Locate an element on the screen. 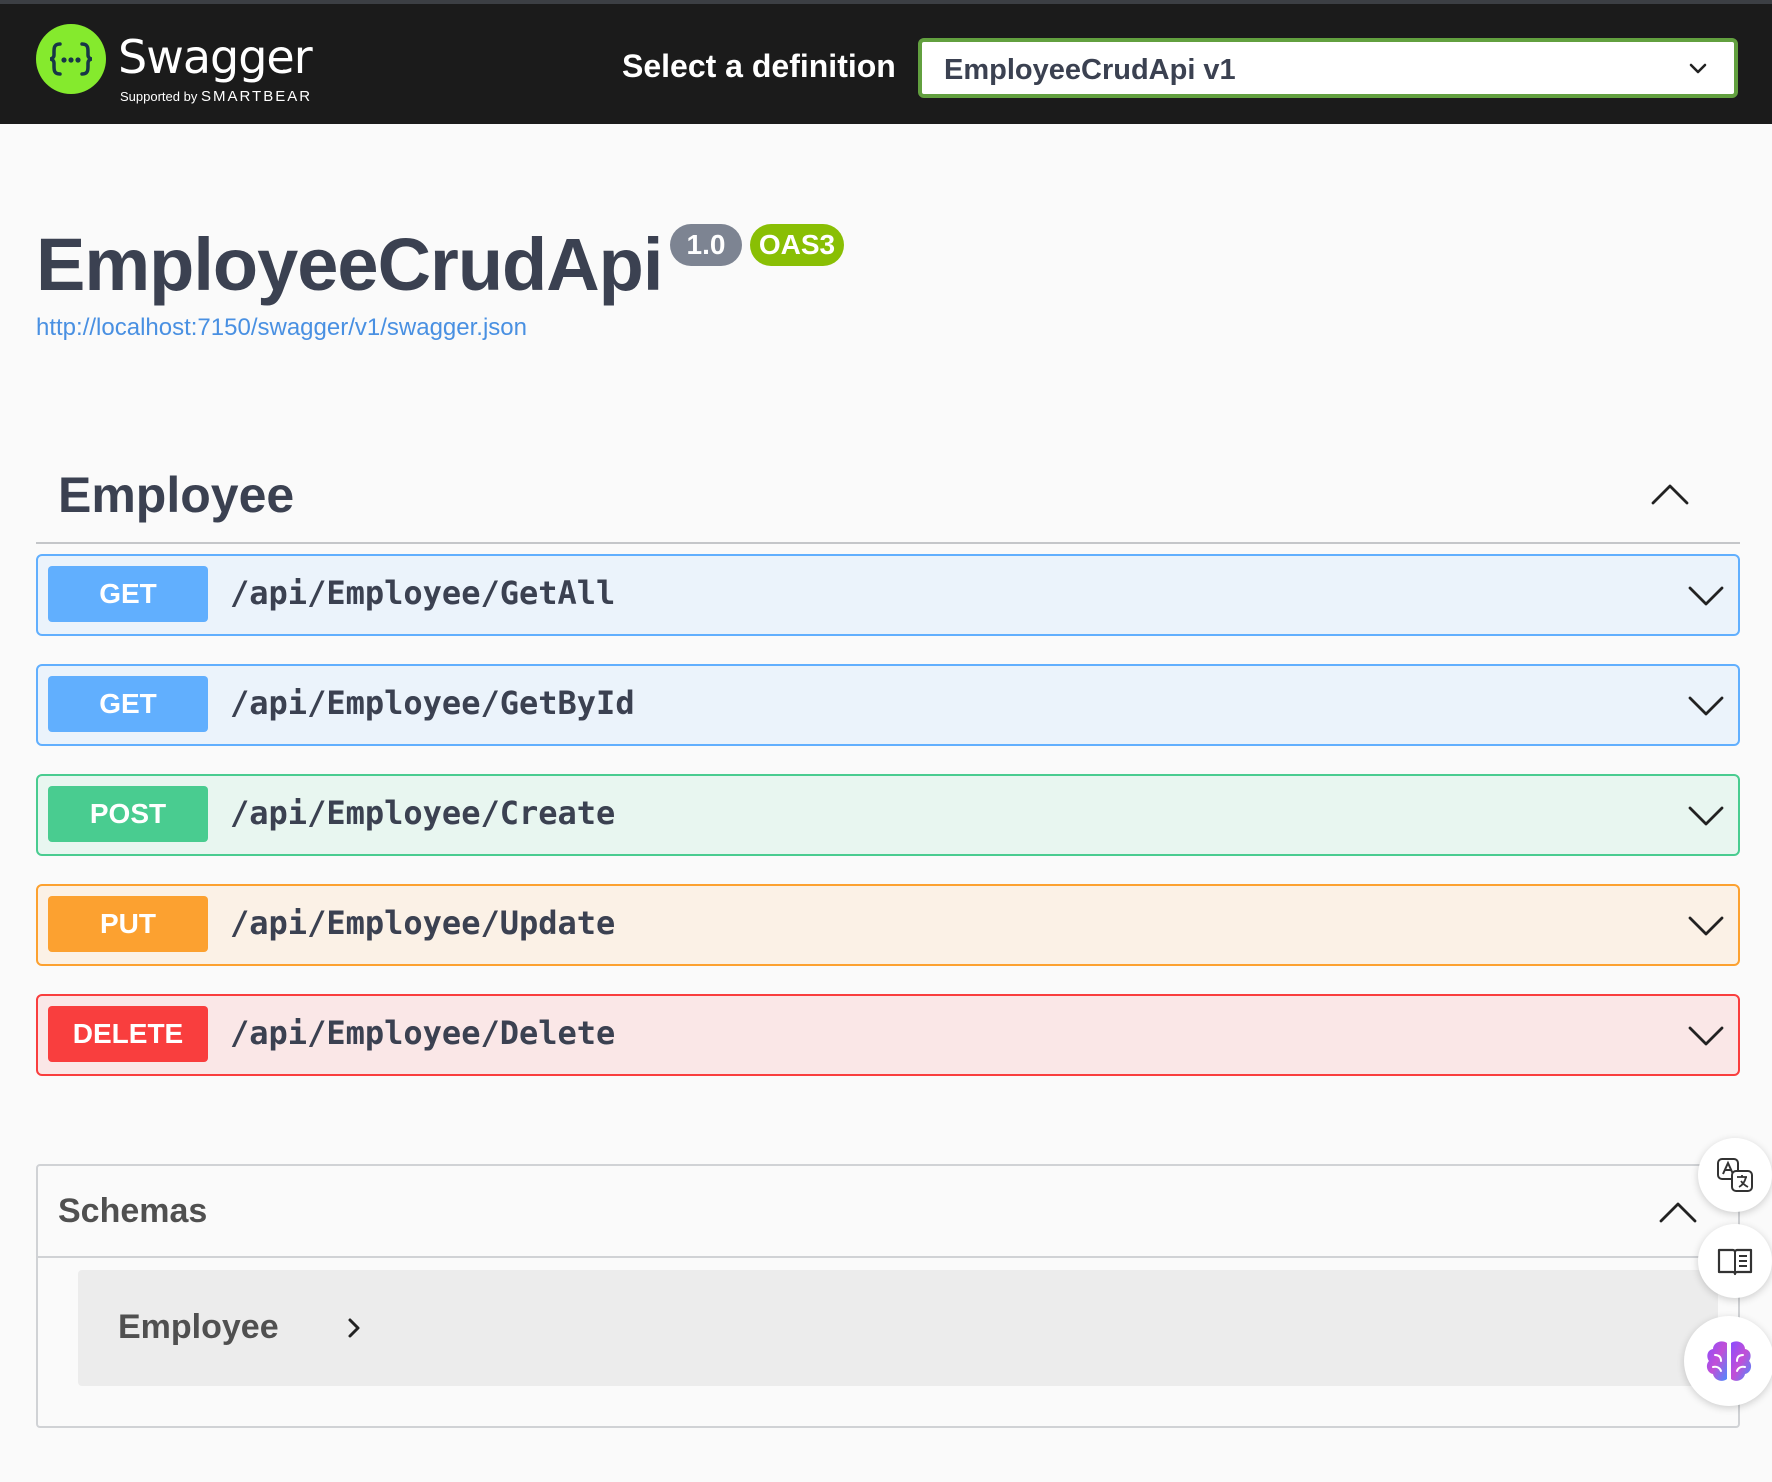  api-title: EmployeeCrudApi is located at coordinates (349, 264).